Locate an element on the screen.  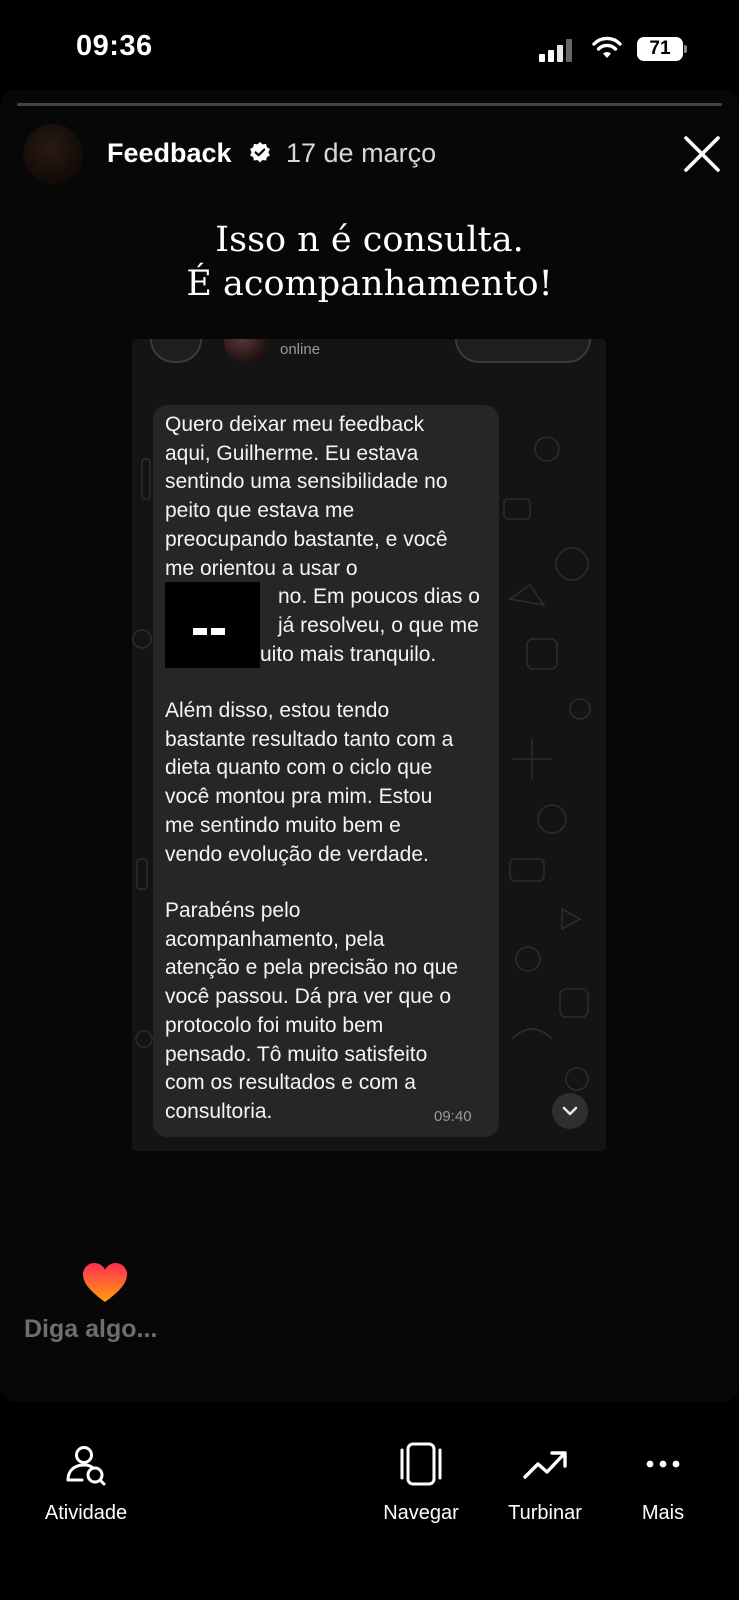
heart-icon is located at coordinates (105, 1283).